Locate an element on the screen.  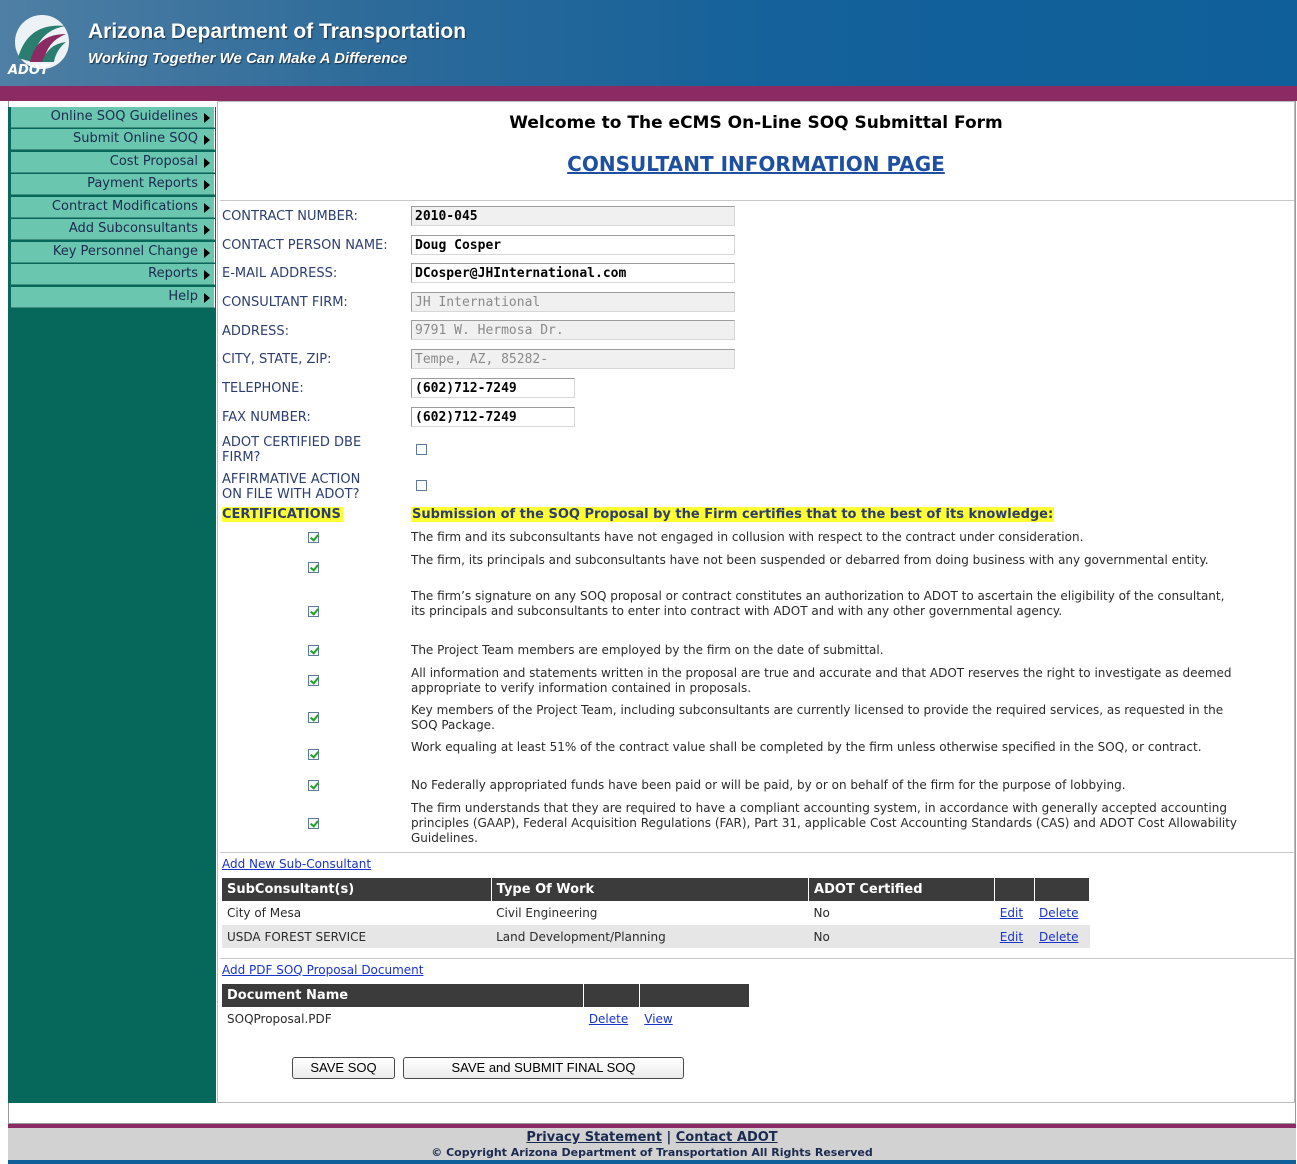
sidebar-item-label: Help is located at coordinates (183, 296).